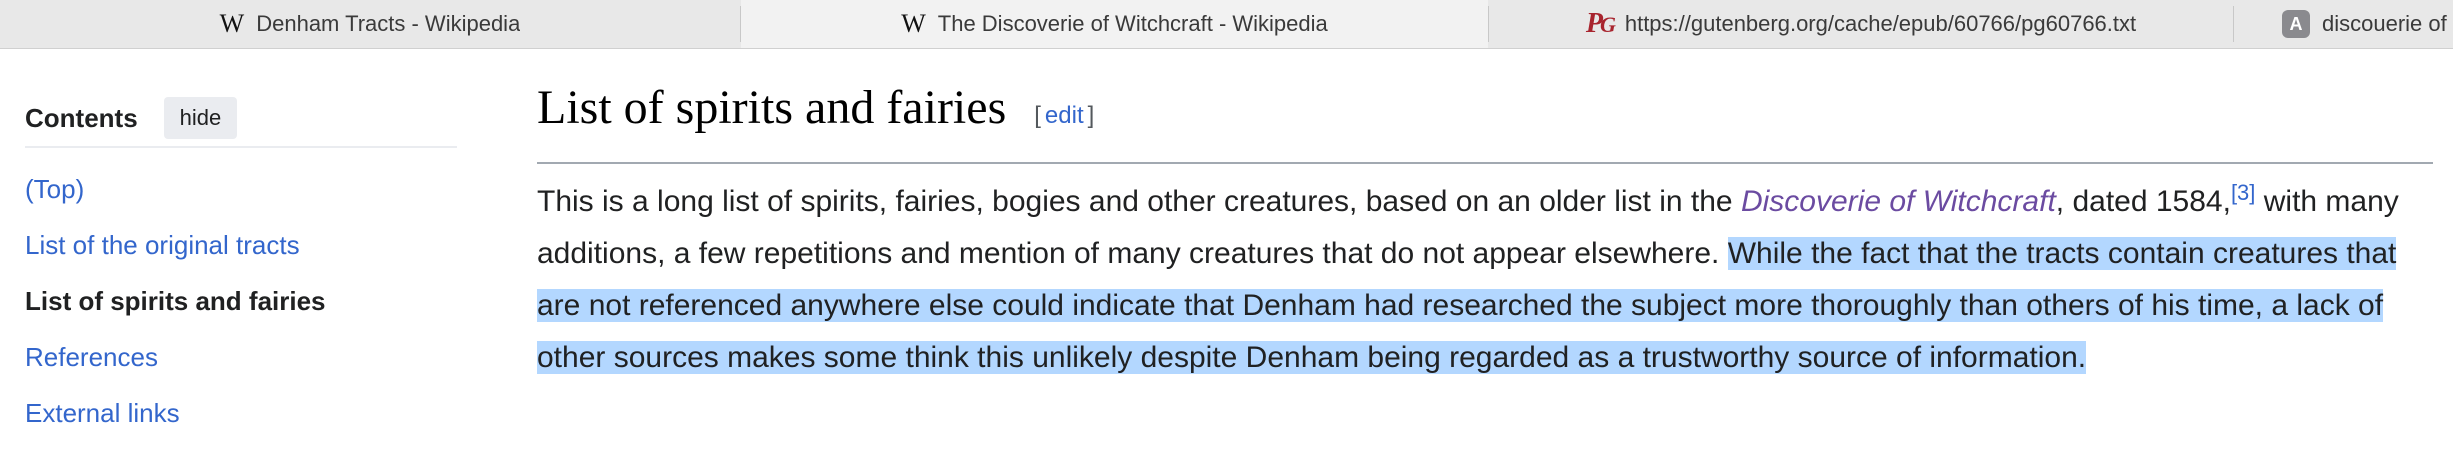 This screenshot has width=2453, height=468. I want to click on edit-section: [edit], so click(1064, 116).